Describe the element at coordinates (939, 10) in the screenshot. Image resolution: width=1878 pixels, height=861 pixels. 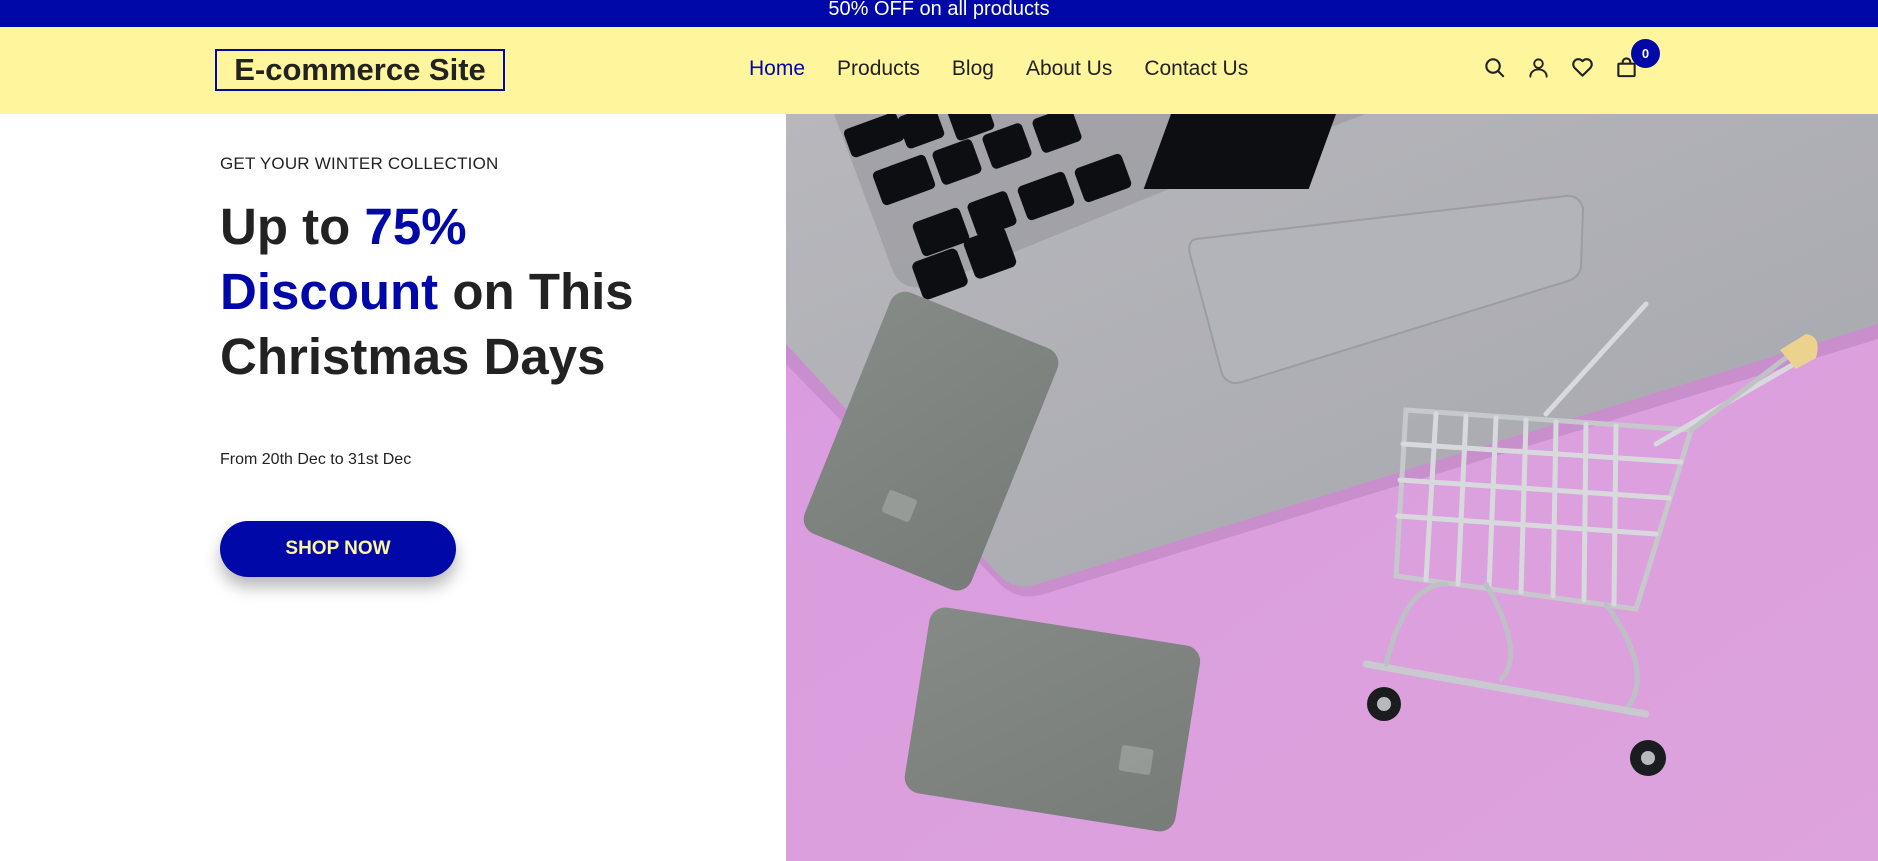
I see `promo-text: 50% OFF on all products` at that location.